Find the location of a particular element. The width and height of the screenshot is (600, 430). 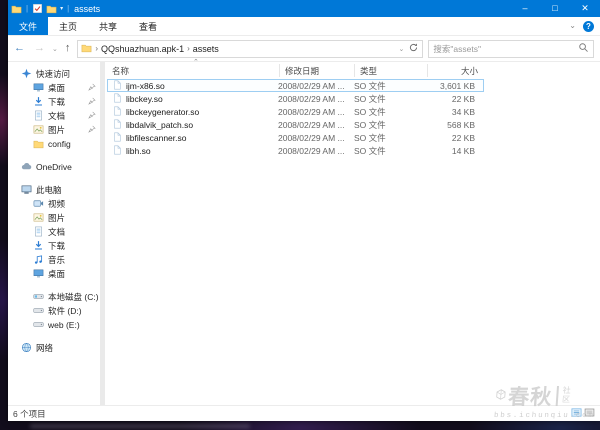

search-input is located at coordinates (505, 48).